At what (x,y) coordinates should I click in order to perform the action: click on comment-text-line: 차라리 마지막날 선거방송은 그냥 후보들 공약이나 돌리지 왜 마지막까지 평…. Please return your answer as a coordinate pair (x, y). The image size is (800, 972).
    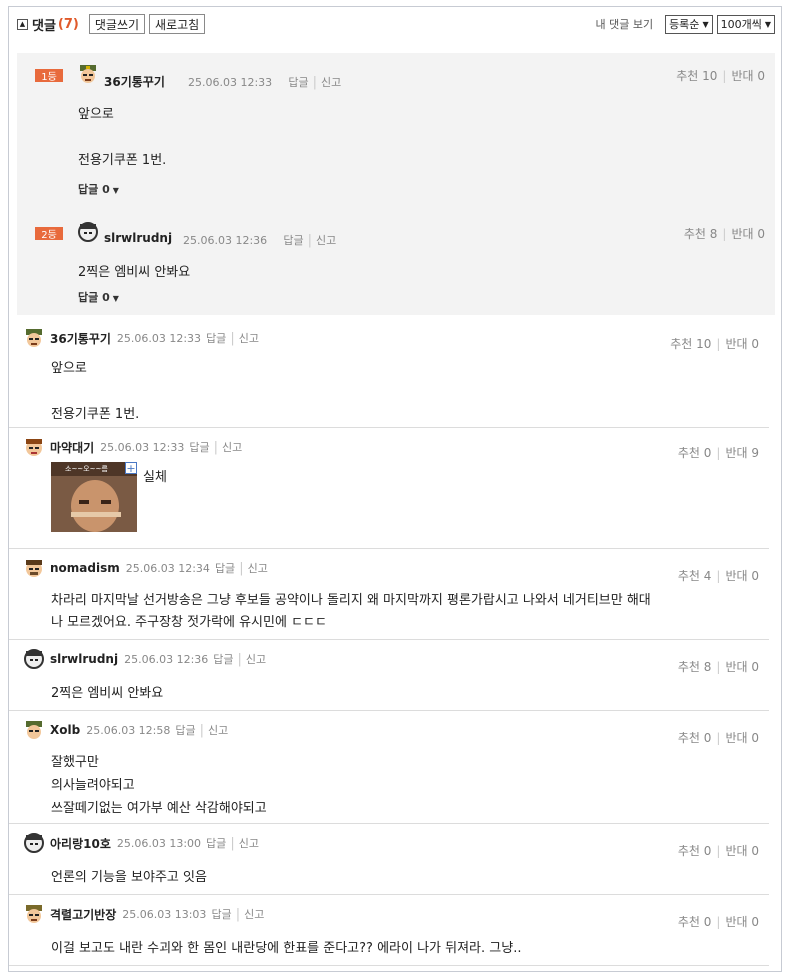
    Looking at the image, I should click on (351, 600).